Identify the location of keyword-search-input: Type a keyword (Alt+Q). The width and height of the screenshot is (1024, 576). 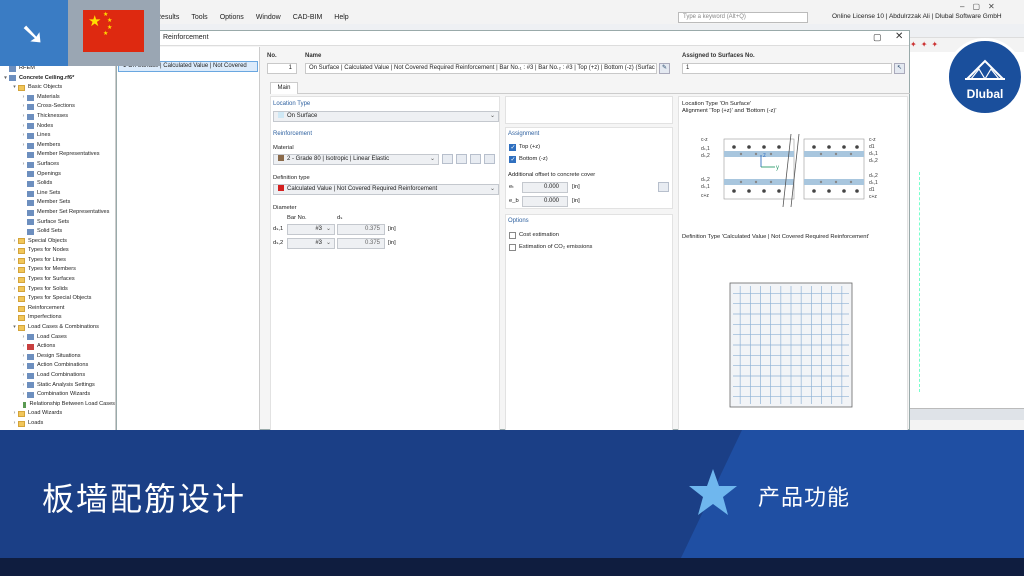
(743, 17).